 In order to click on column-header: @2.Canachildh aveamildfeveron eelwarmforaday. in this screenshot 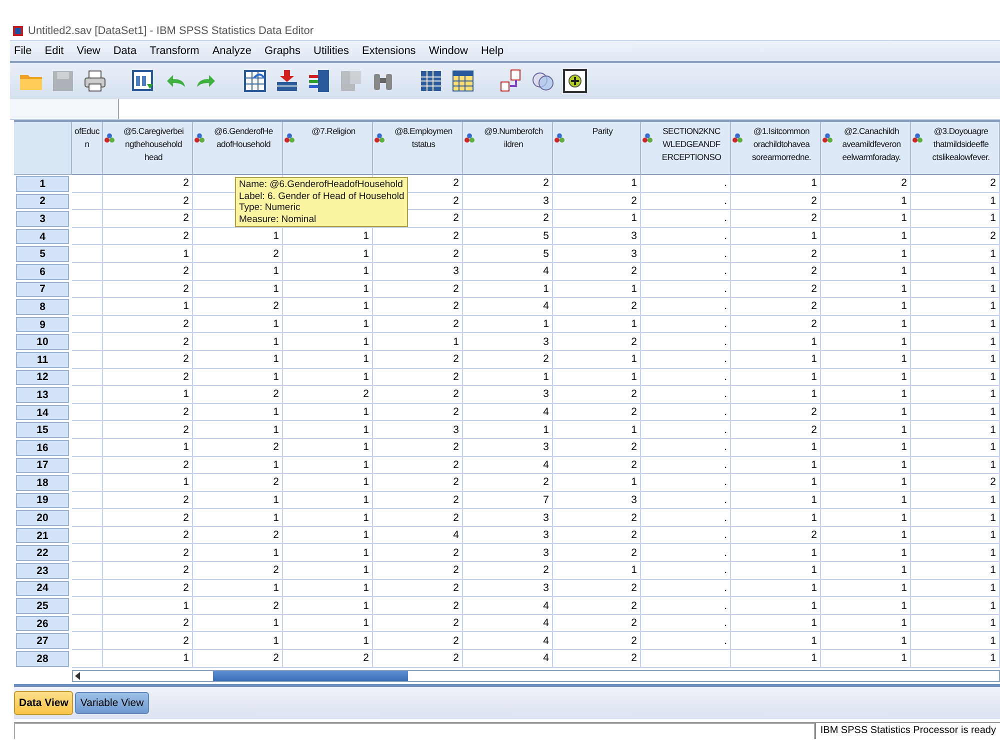, I will do `click(866, 148)`.